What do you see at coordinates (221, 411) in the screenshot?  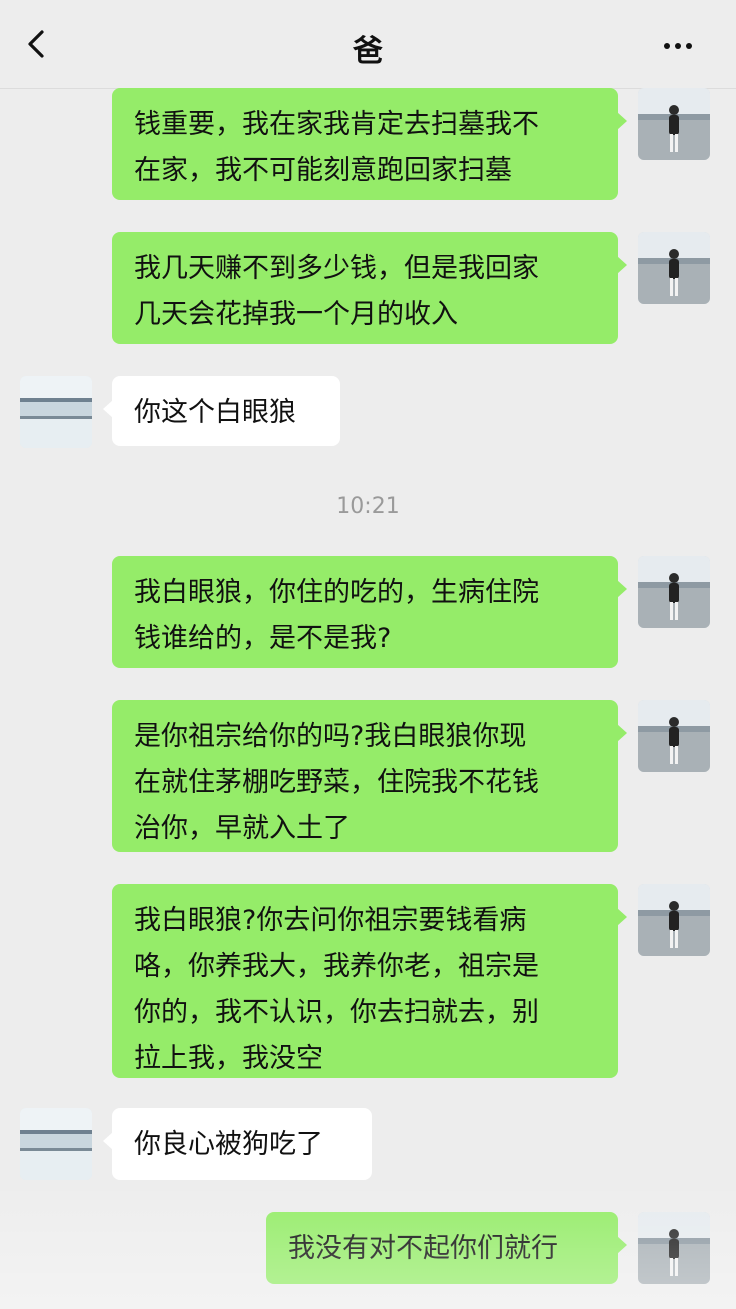 I see `message-bubble-received: 你这个白眼狼` at bounding box center [221, 411].